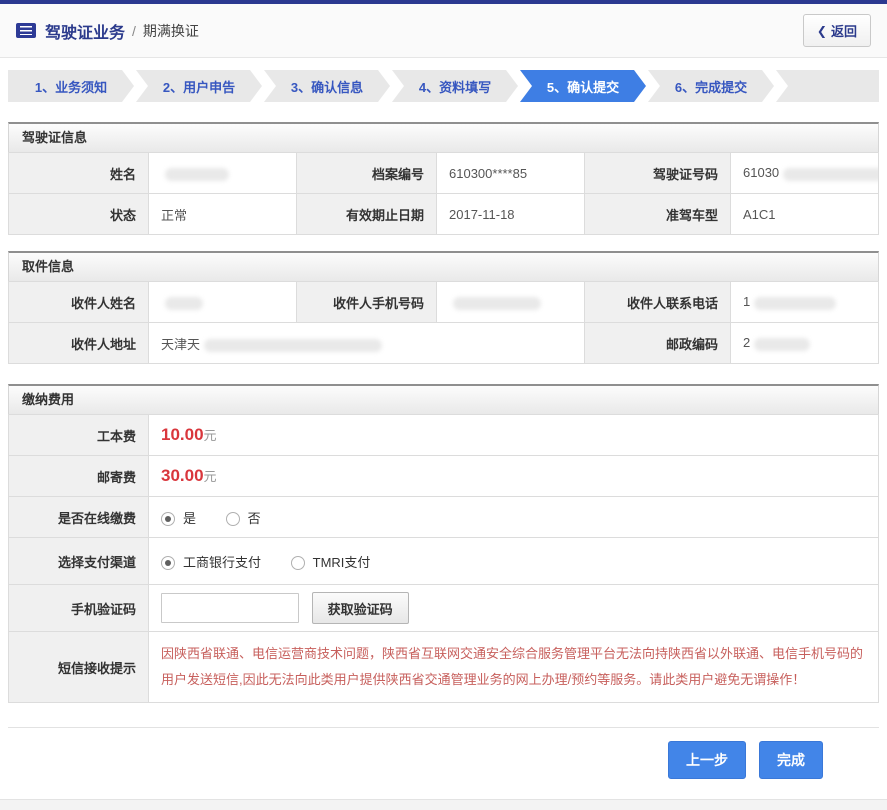  Describe the element at coordinates (827, 86) in the screenshot. I see `step-bar-filler` at that location.